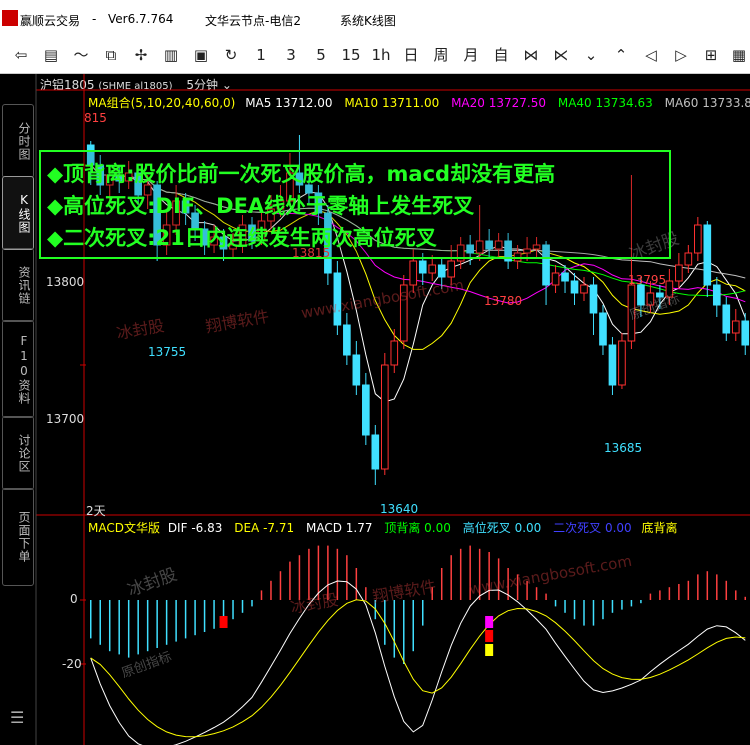  I want to click on dea-label: DEA, so click(247, 528).